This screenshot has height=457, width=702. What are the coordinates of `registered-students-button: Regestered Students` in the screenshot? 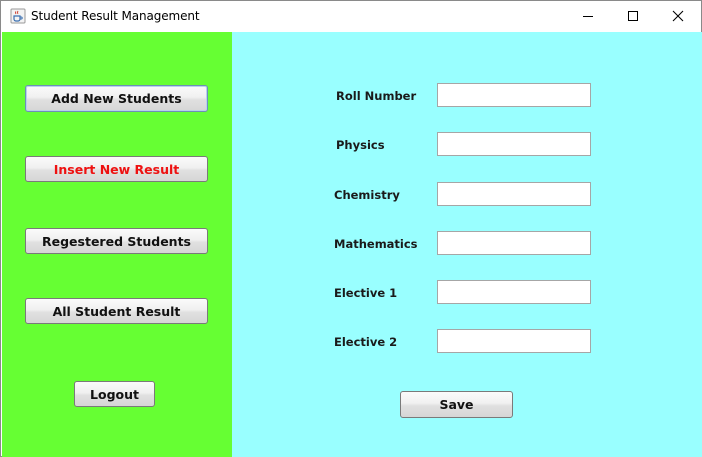 It's located at (116, 241).